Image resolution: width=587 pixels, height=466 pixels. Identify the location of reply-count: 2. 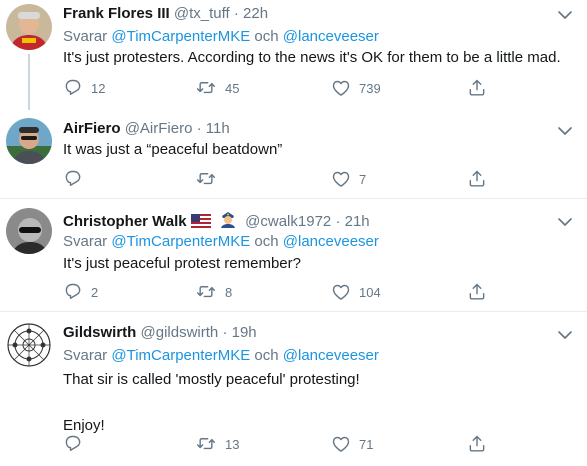
(95, 292).